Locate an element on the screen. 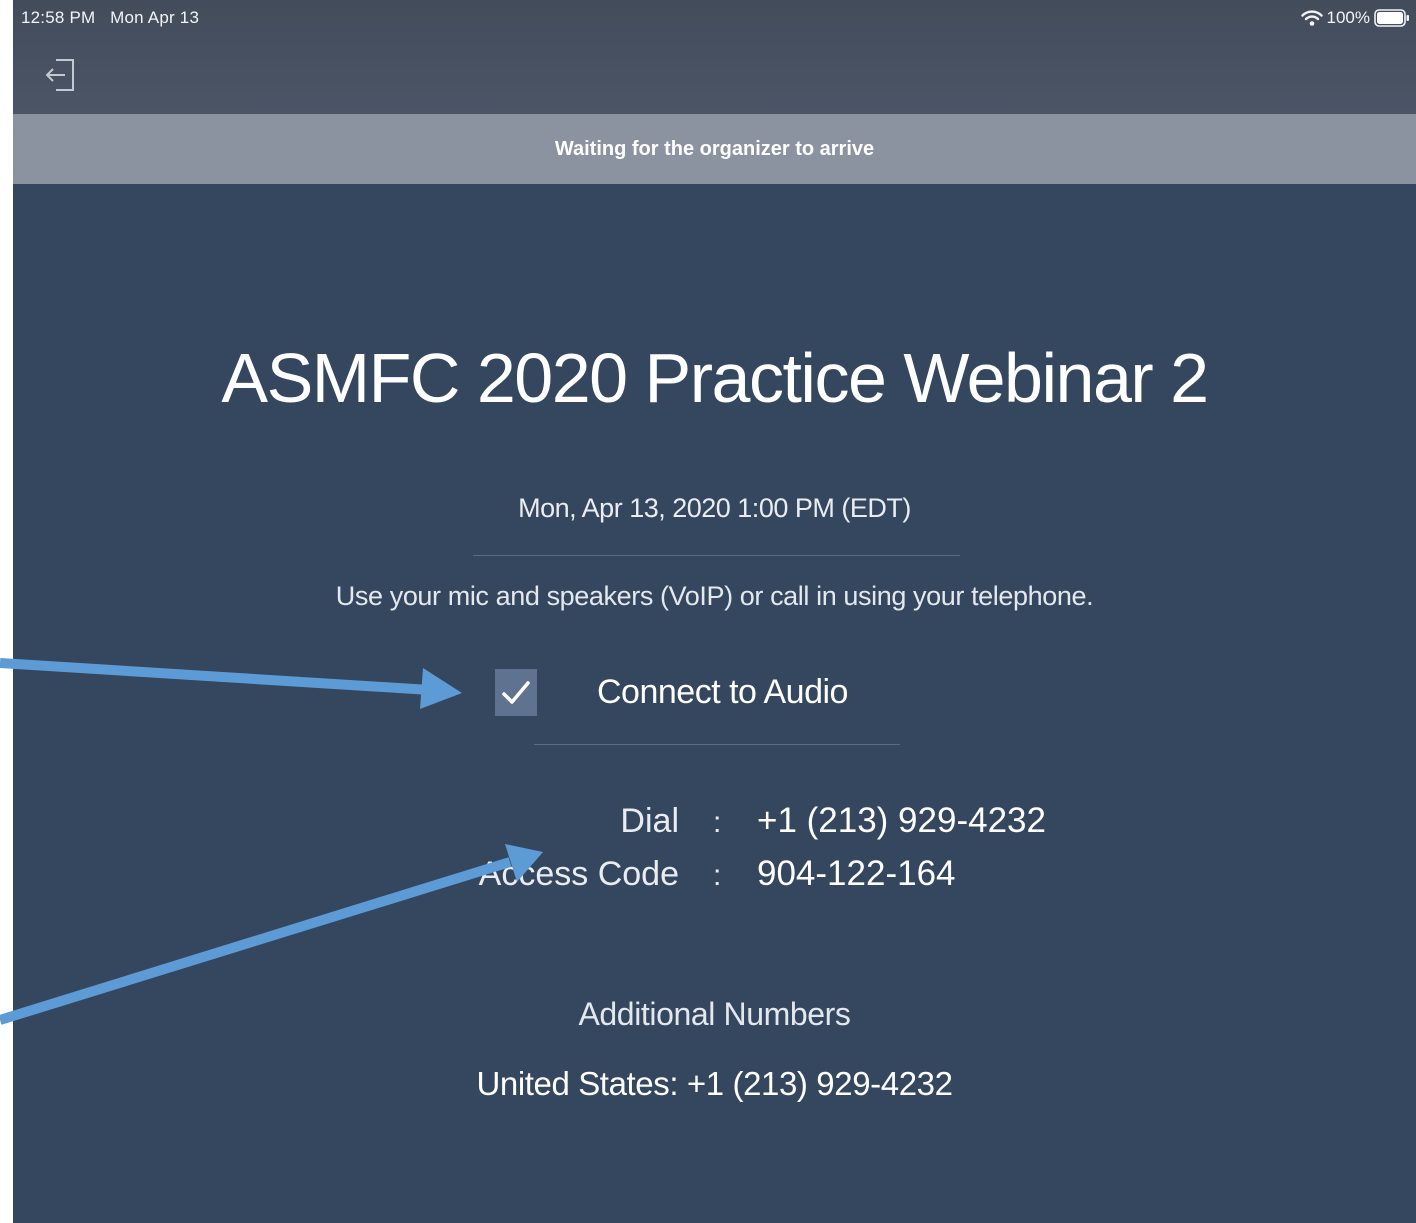 The width and height of the screenshot is (1416, 1223). exit-meeting-button is located at coordinates (61, 75).